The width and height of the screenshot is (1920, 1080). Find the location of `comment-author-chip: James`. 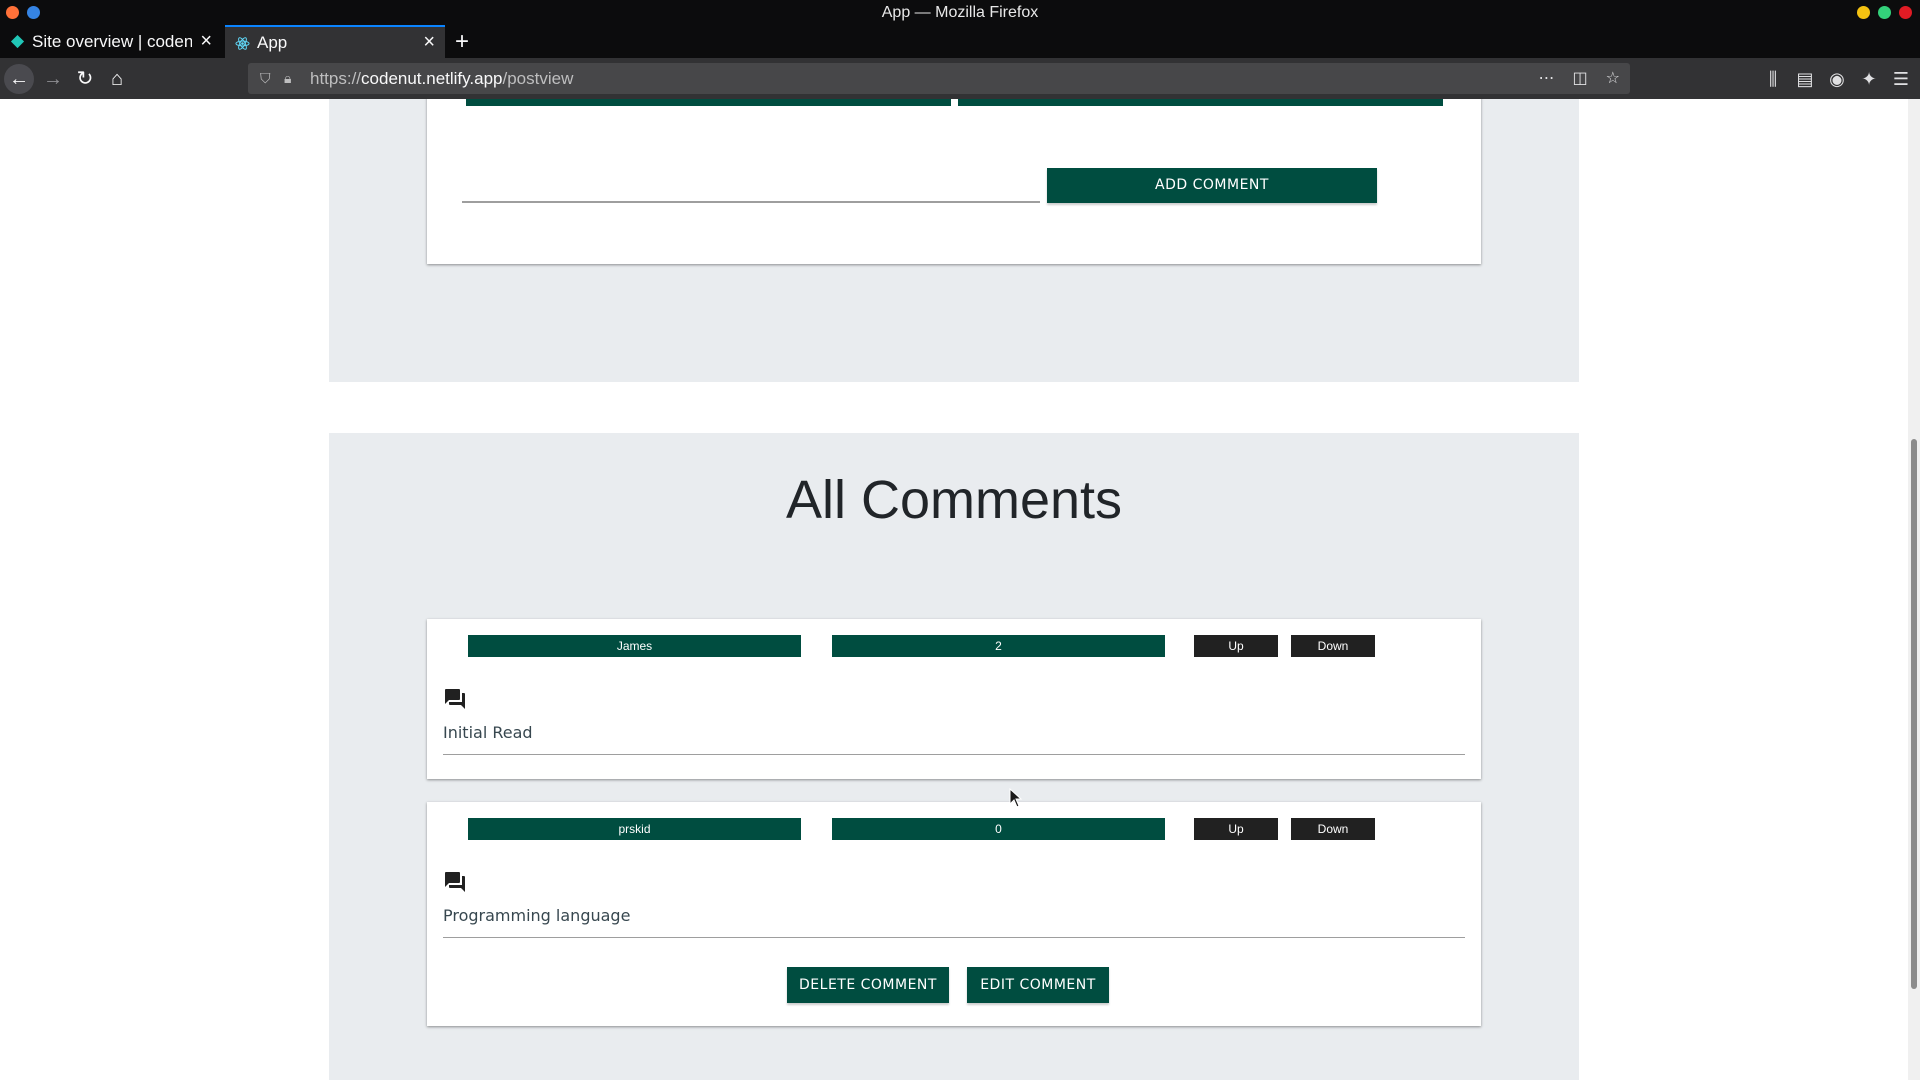

comment-author-chip: James is located at coordinates (634, 646).